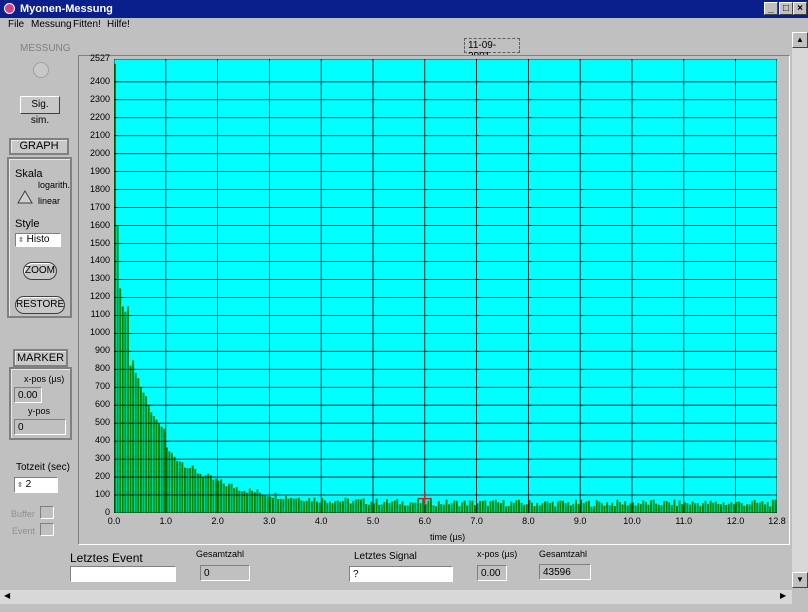 The image size is (808, 612). What do you see at coordinates (777, 521) in the screenshot?
I see `x-tick-label: 12.8` at bounding box center [777, 521].